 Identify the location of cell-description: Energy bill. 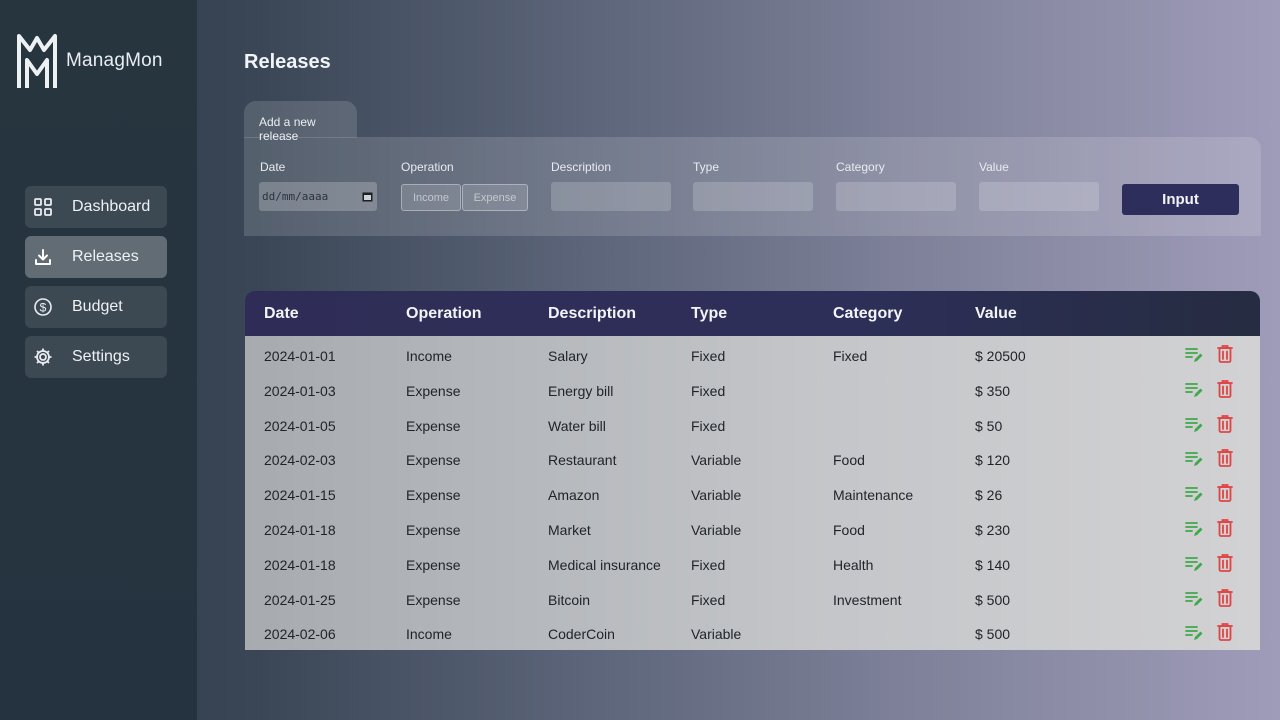
(581, 390).